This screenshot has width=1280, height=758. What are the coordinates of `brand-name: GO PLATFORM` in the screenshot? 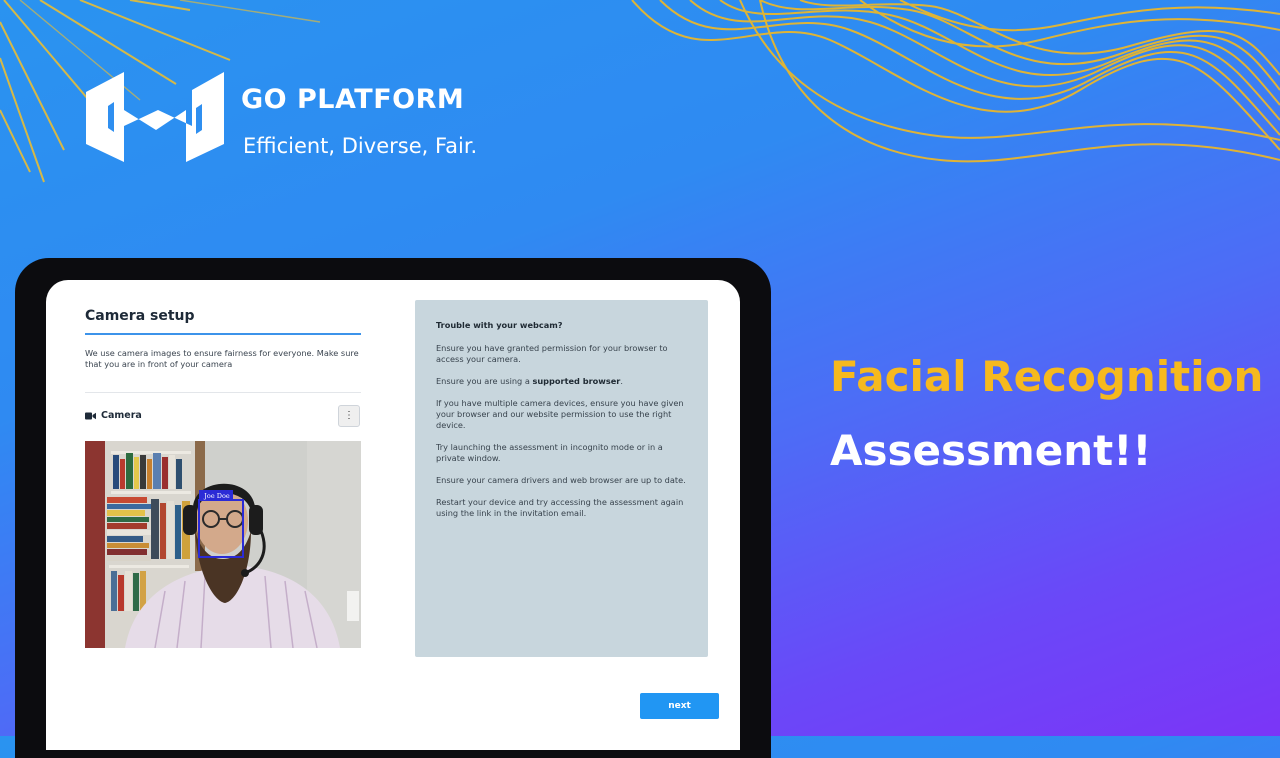 It's located at (353, 99).